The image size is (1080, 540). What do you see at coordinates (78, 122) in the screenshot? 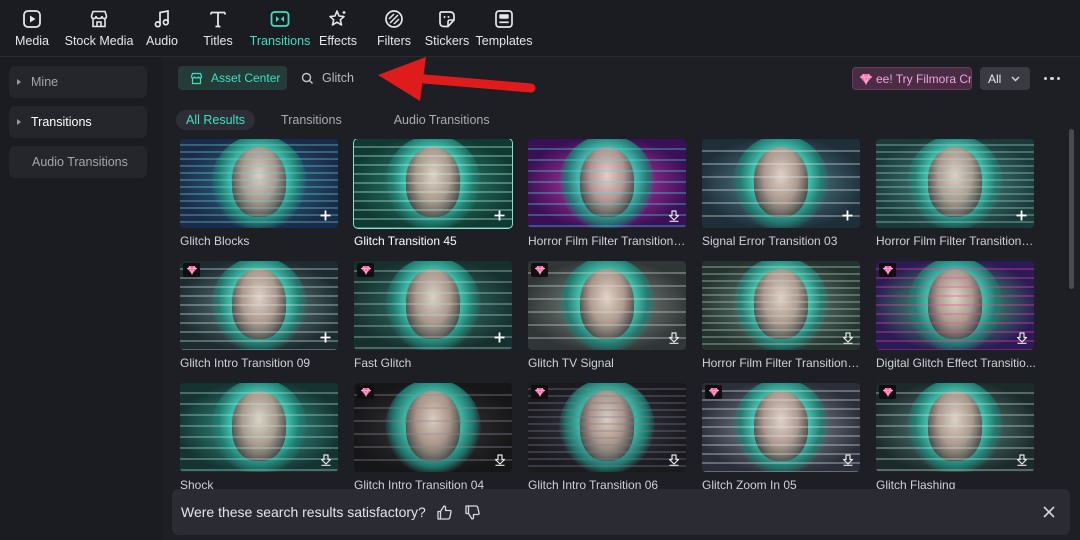
I see `sidebar-item-transitions: Transitions` at bounding box center [78, 122].